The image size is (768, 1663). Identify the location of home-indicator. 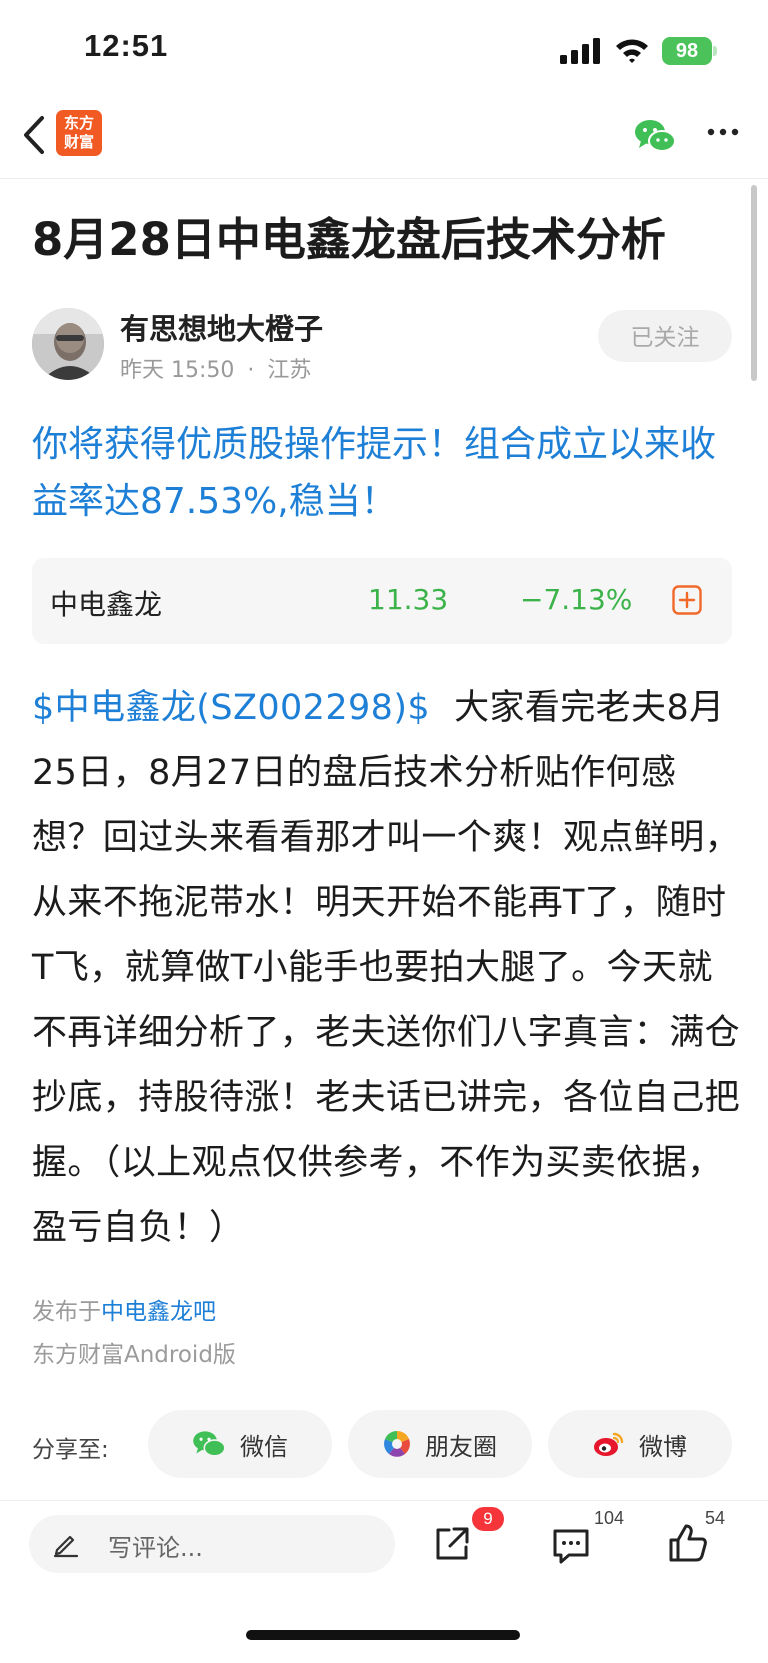
(383, 1635).